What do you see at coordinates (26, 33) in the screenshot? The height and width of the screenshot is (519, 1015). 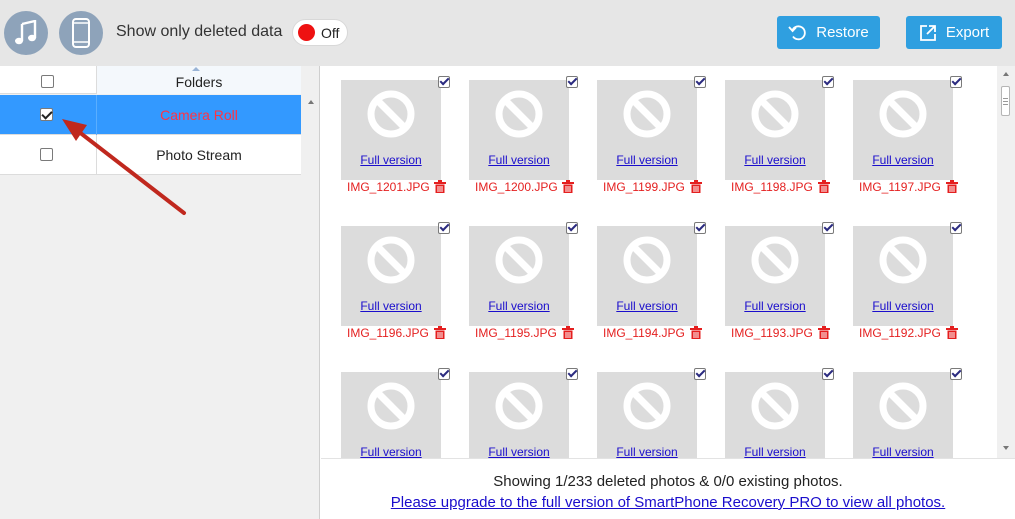 I see `music-category-button` at bounding box center [26, 33].